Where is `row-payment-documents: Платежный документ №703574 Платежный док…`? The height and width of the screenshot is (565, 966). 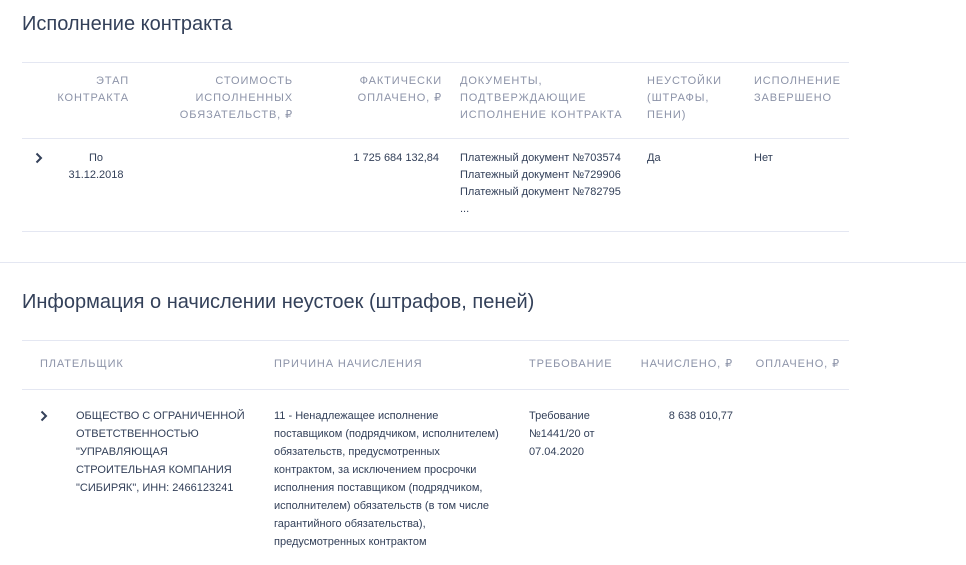 row-payment-documents: Платежный документ №703574 Платежный док… is located at coordinates (540, 183).